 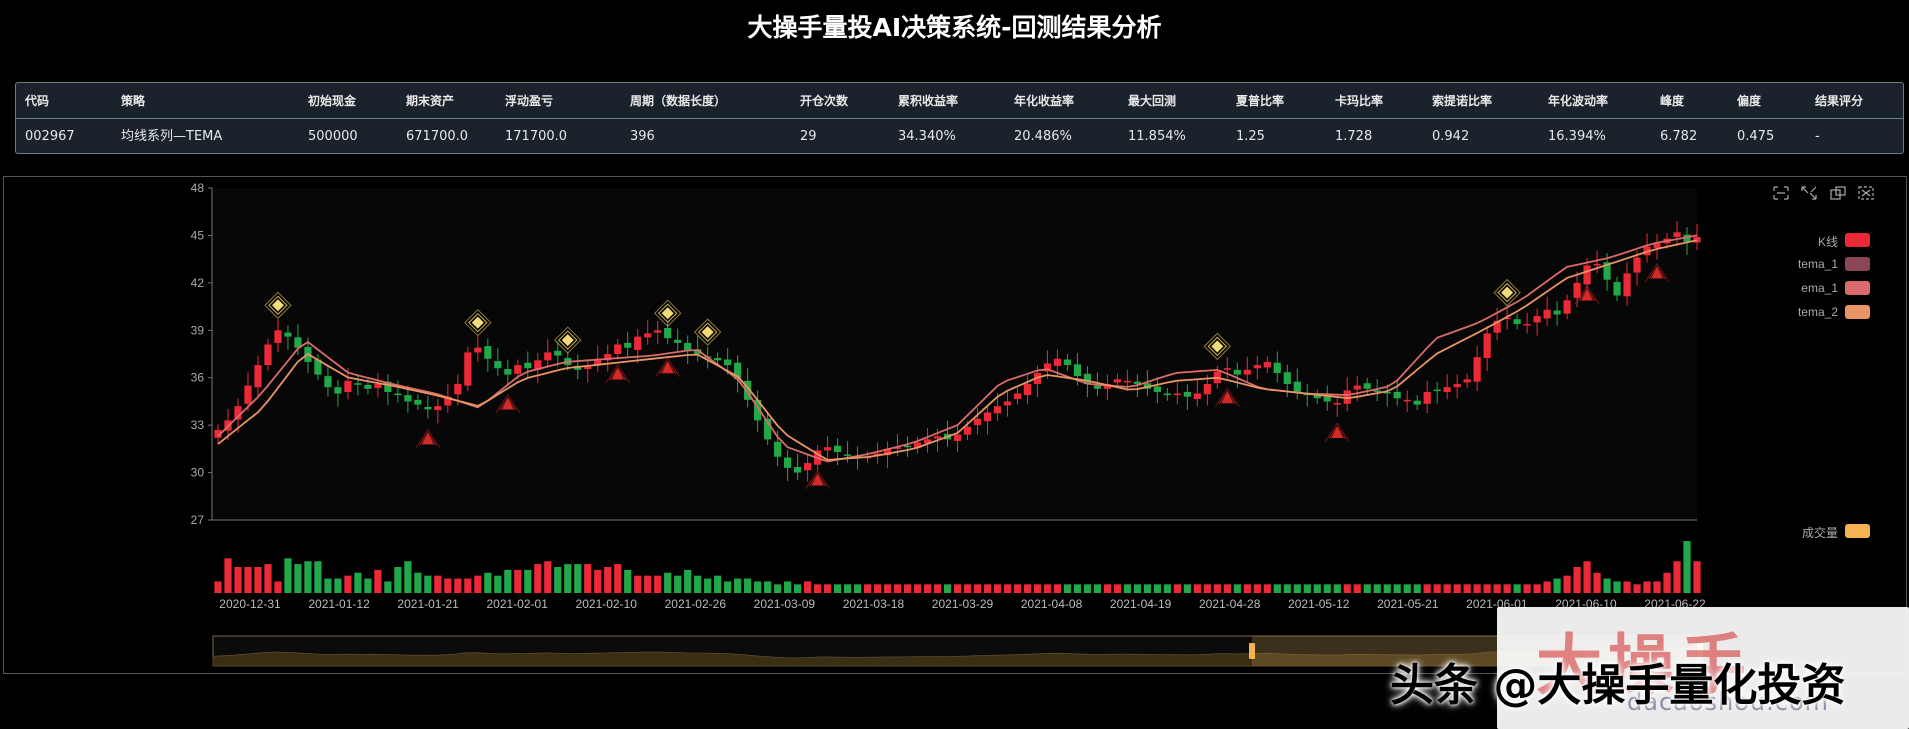 What do you see at coordinates (1230, 604) in the screenshot?
I see `x-date-label: 2021-04-28` at bounding box center [1230, 604].